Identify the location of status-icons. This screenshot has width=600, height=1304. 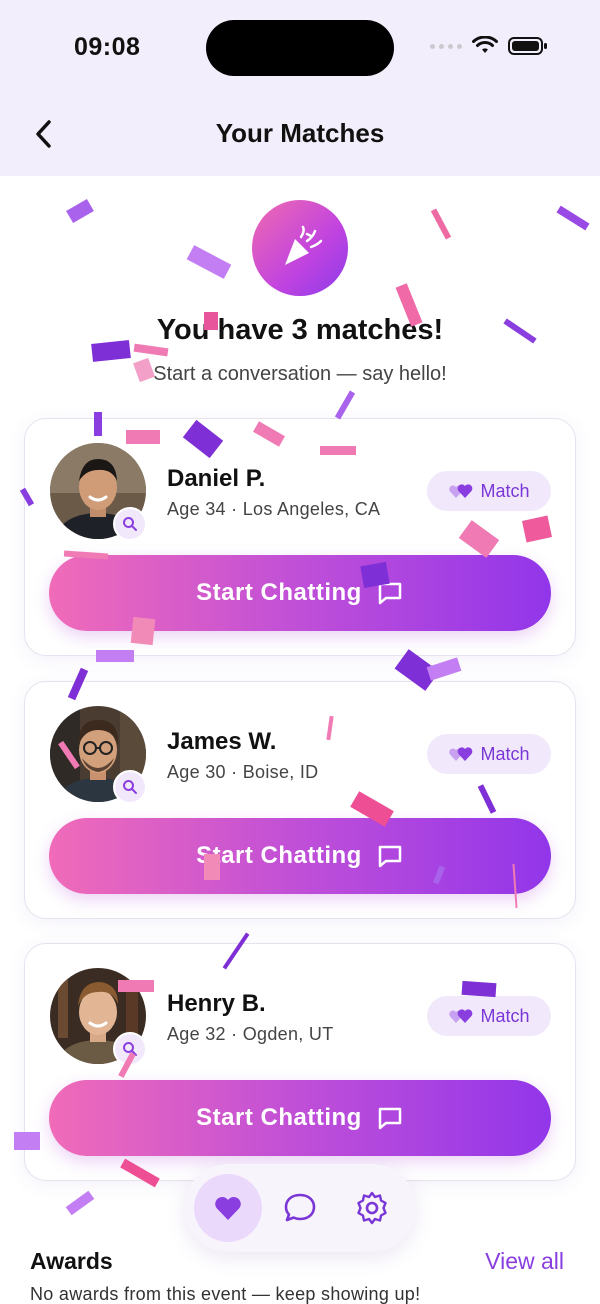
(489, 46).